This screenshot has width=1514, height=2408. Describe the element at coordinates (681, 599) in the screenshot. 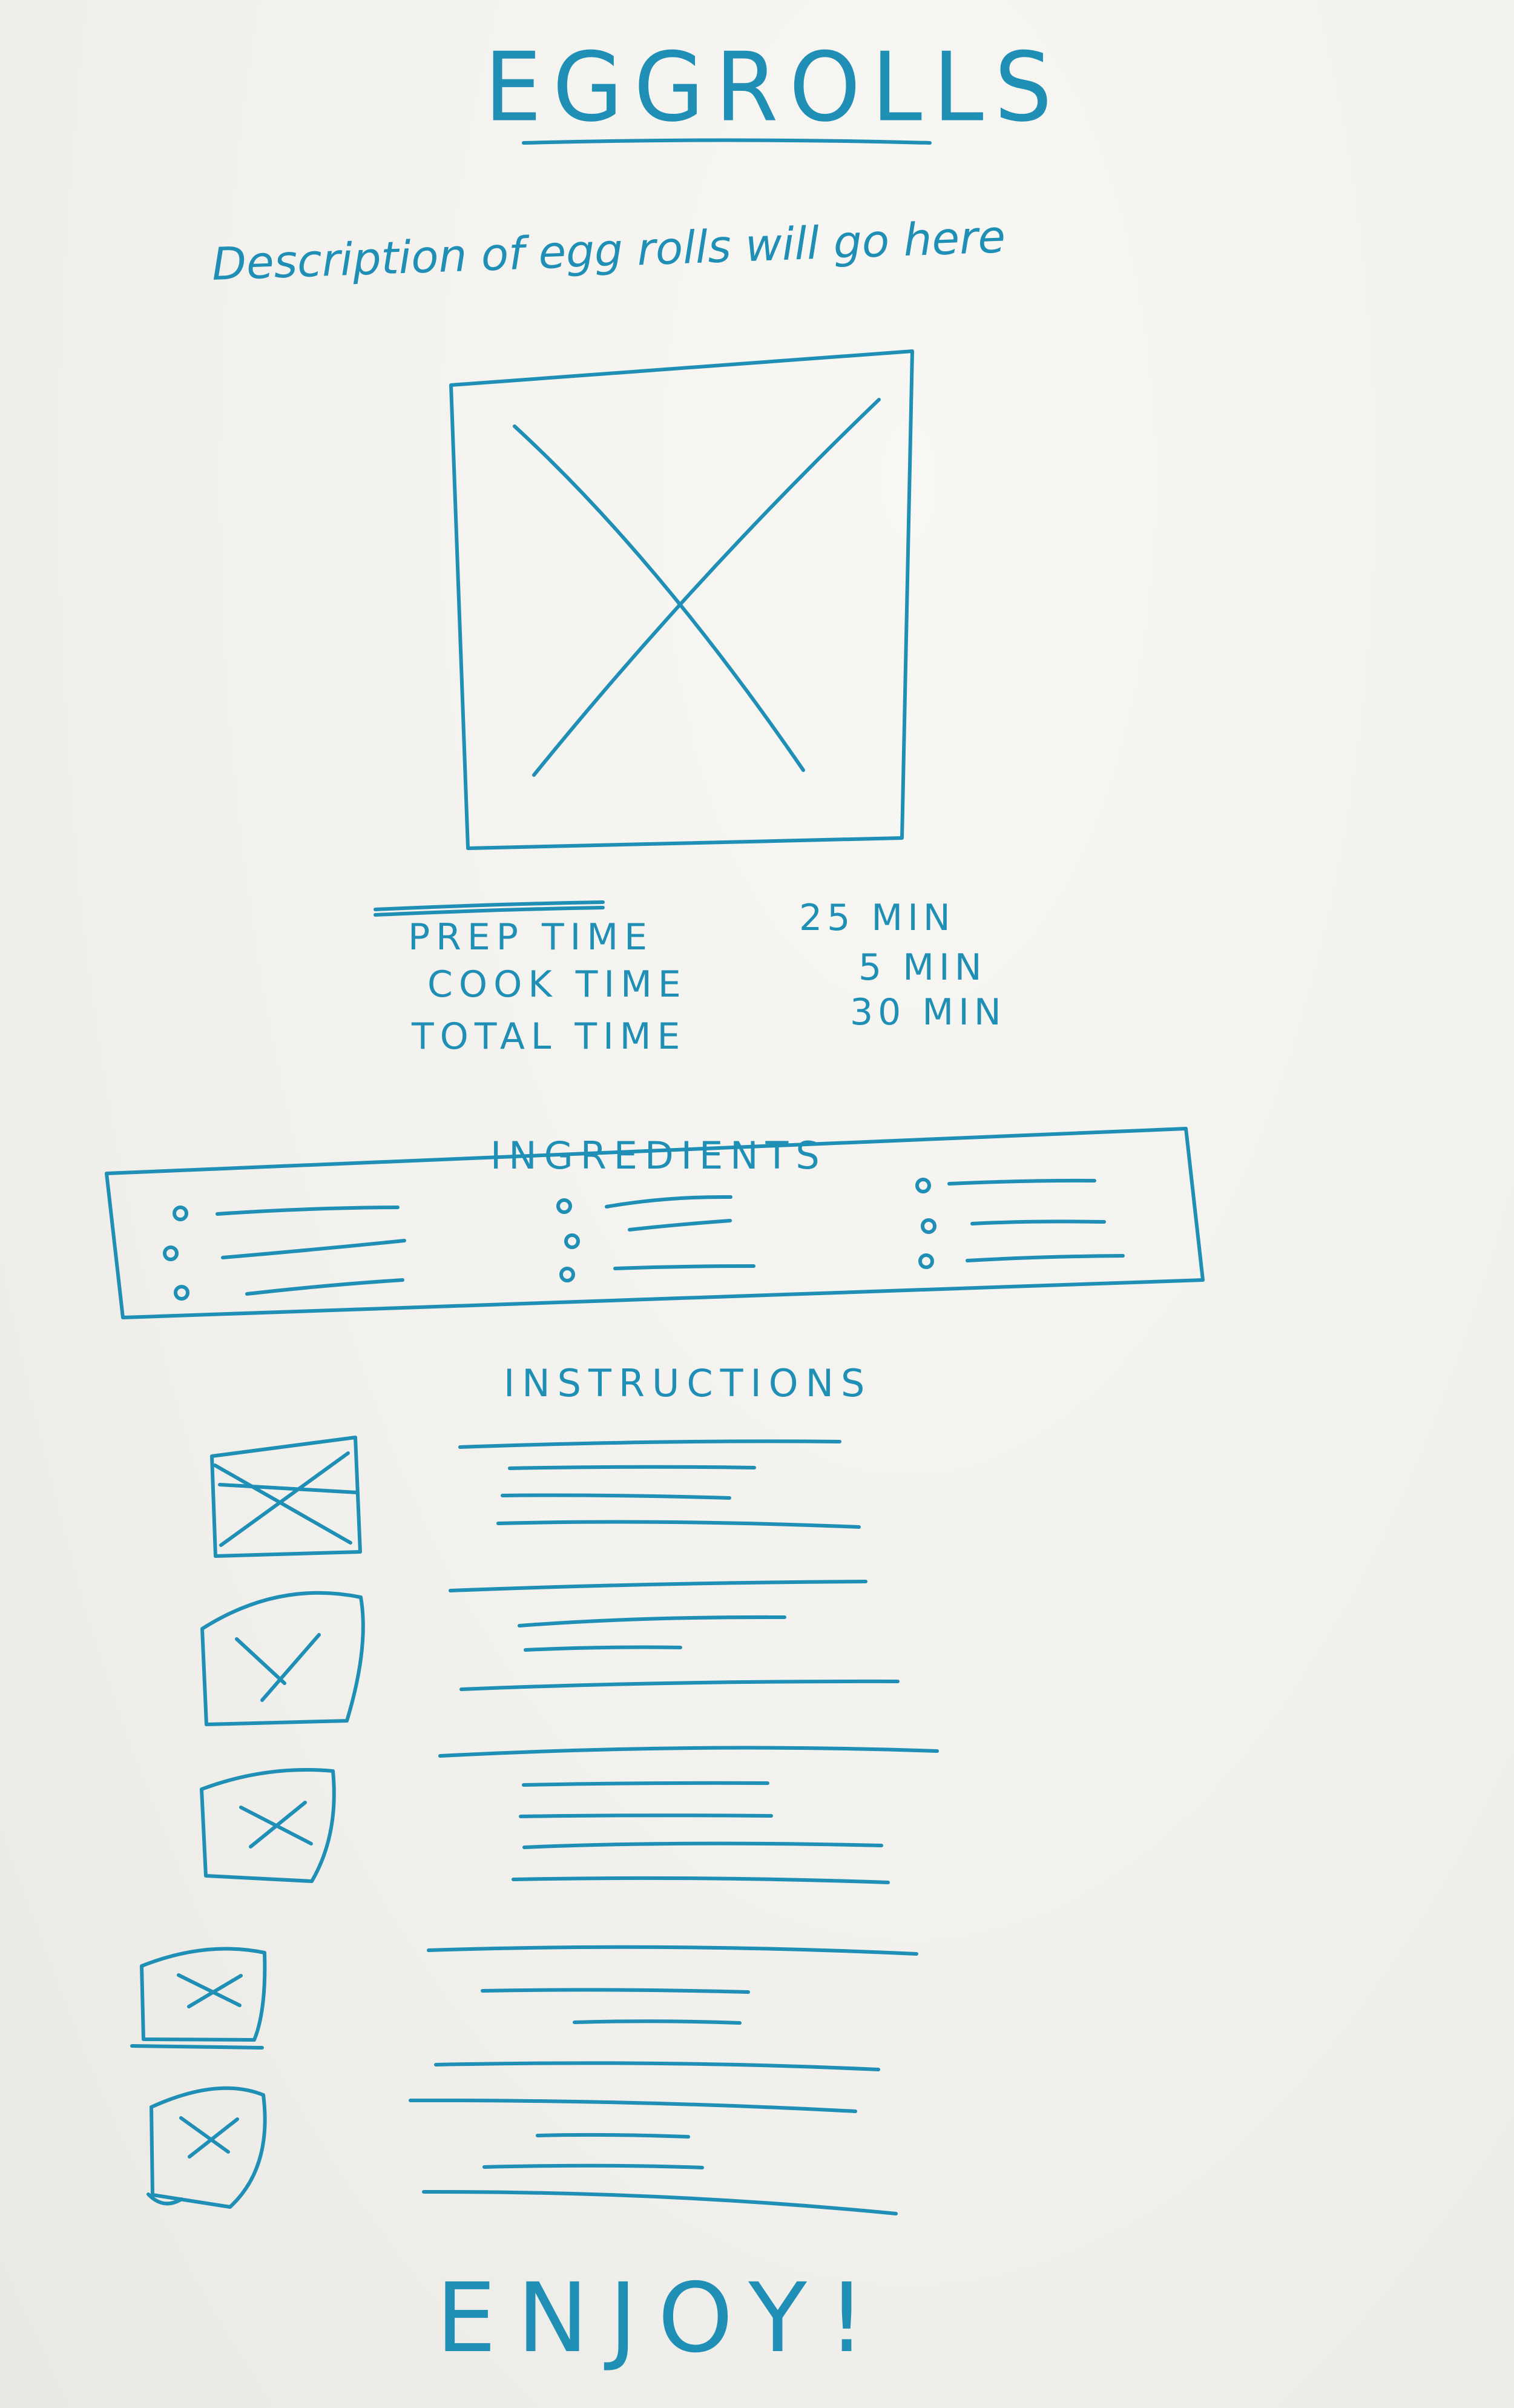

I see `hero-image-placeholder` at that location.